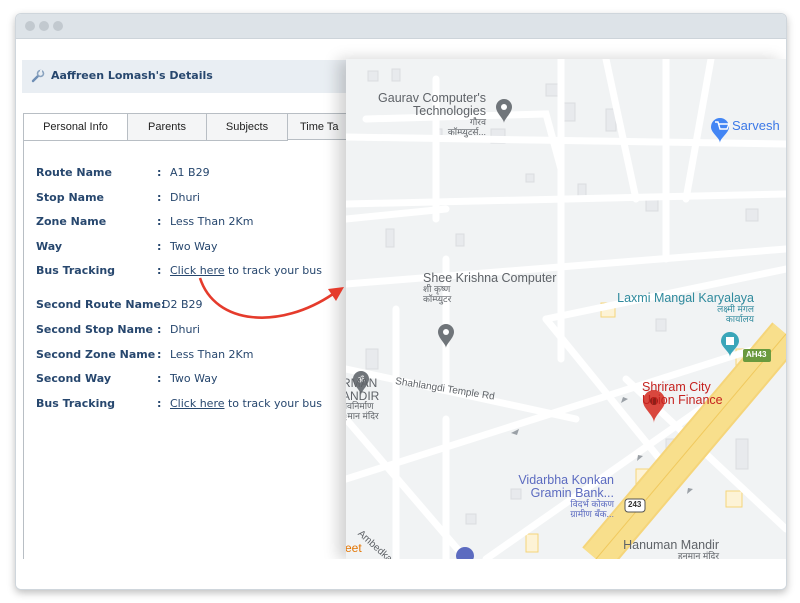 This screenshot has width=800, height=603. What do you see at coordinates (197, 403) in the screenshot?
I see `second-track-bus-link: Click here` at bounding box center [197, 403].